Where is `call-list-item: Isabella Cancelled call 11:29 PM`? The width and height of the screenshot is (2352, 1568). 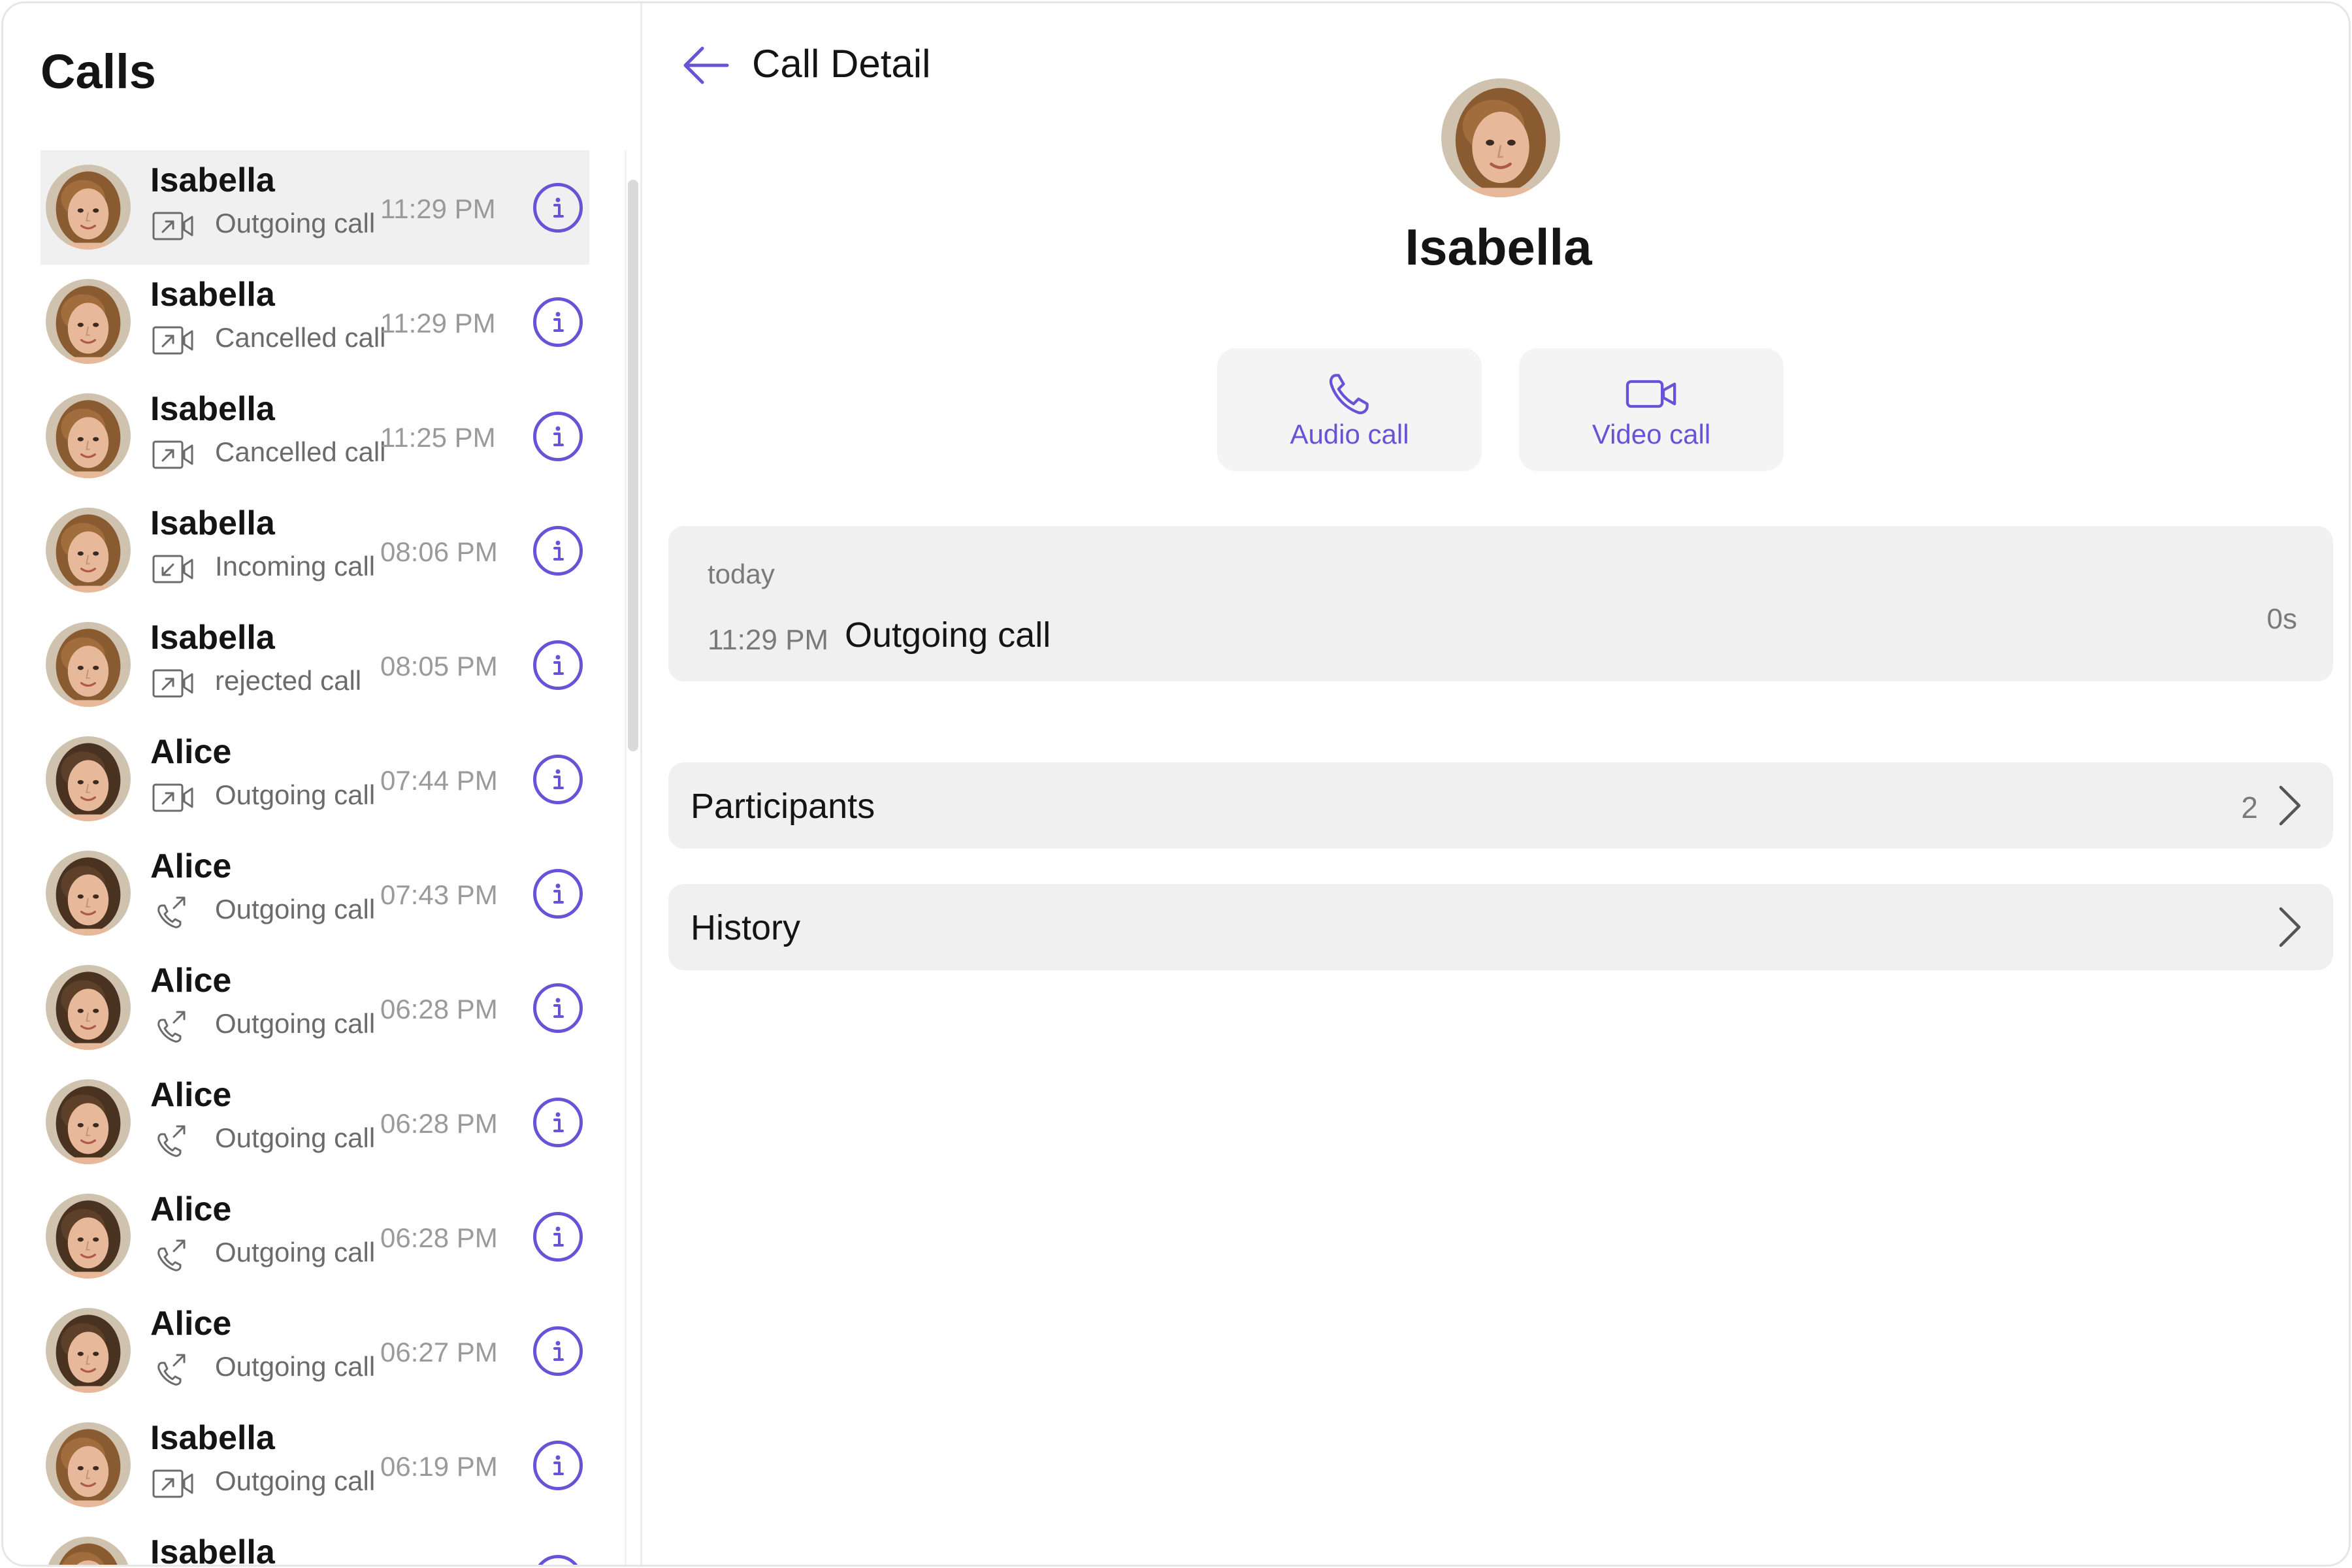 call-list-item: Isabella Cancelled call 11:29 PM is located at coordinates (315, 322).